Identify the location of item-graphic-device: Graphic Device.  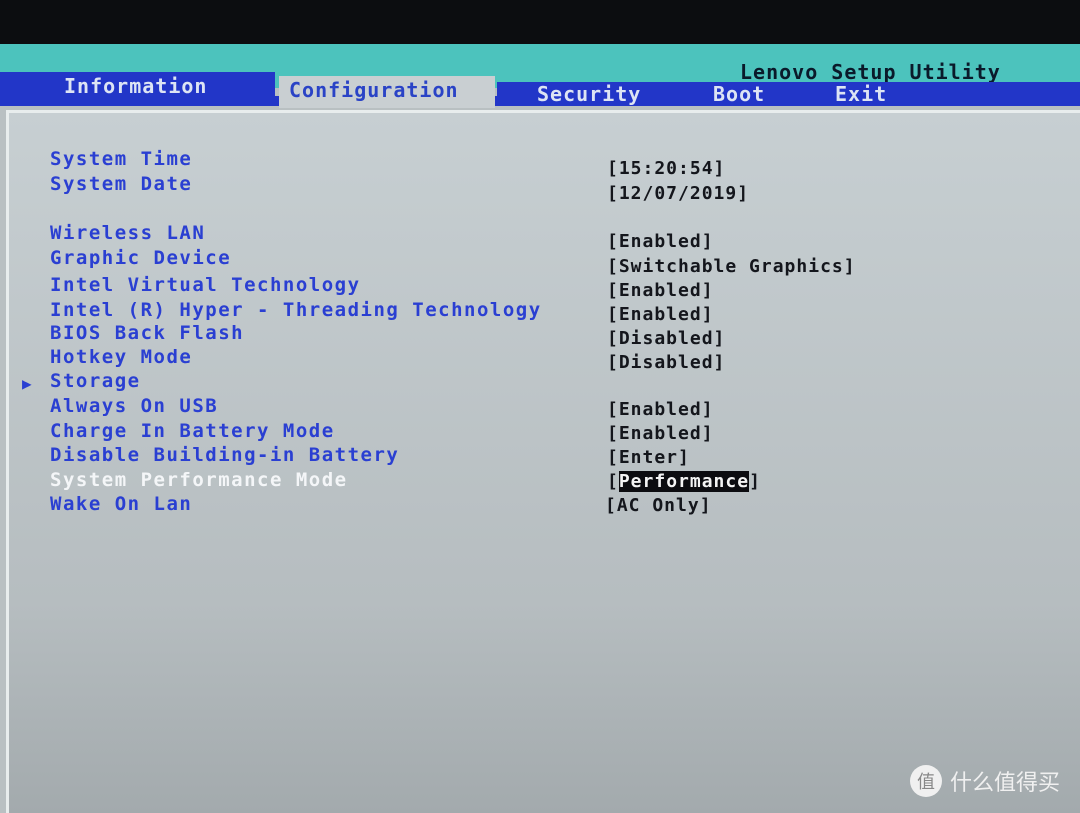
(140, 258).